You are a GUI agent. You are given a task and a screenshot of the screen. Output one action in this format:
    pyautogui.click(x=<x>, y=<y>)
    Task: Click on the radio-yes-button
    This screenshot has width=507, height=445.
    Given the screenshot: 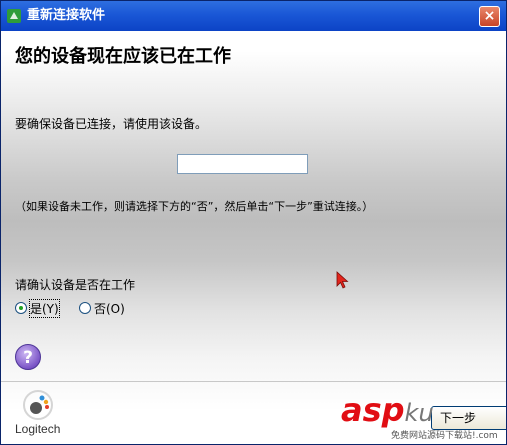 What is the action you would take?
    pyautogui.click(x=21, y=308)
    